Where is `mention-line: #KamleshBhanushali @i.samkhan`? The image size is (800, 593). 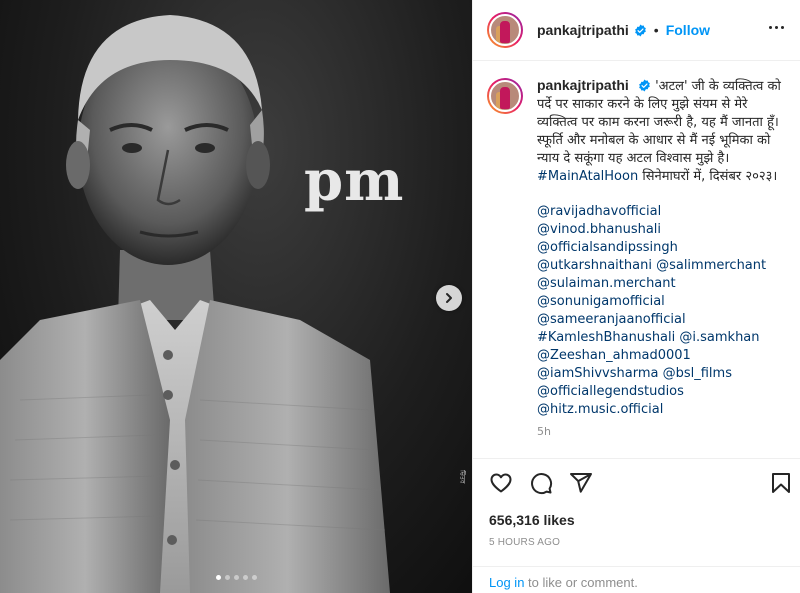 mention-line: #KamleshBhanushali @i.samkhan is located at coordinates (661, 338).